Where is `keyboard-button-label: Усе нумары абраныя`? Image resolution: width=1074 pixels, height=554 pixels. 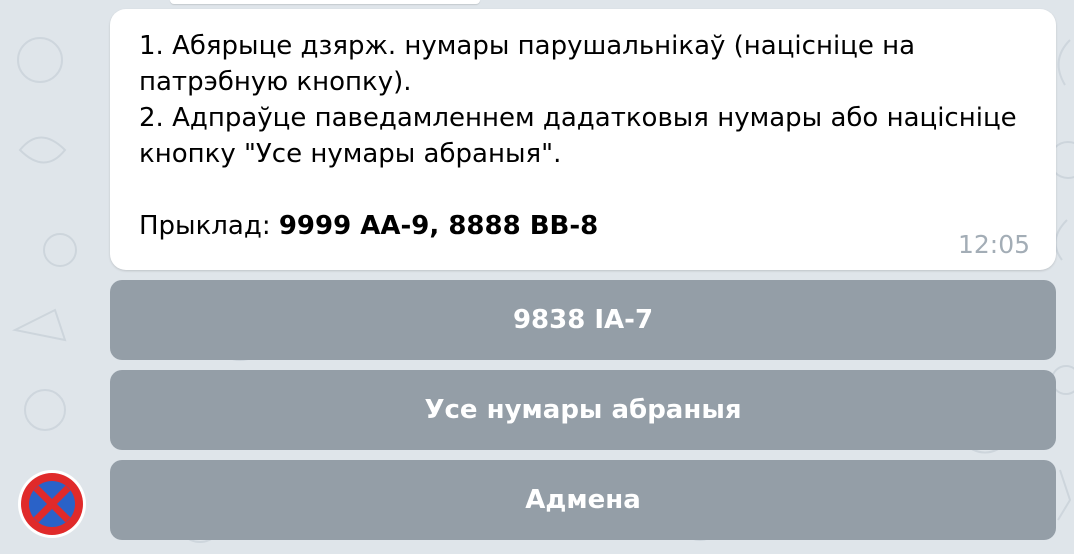 keyboard-button-label: Усе нумары абраныя is located at coordinates (583, 410).